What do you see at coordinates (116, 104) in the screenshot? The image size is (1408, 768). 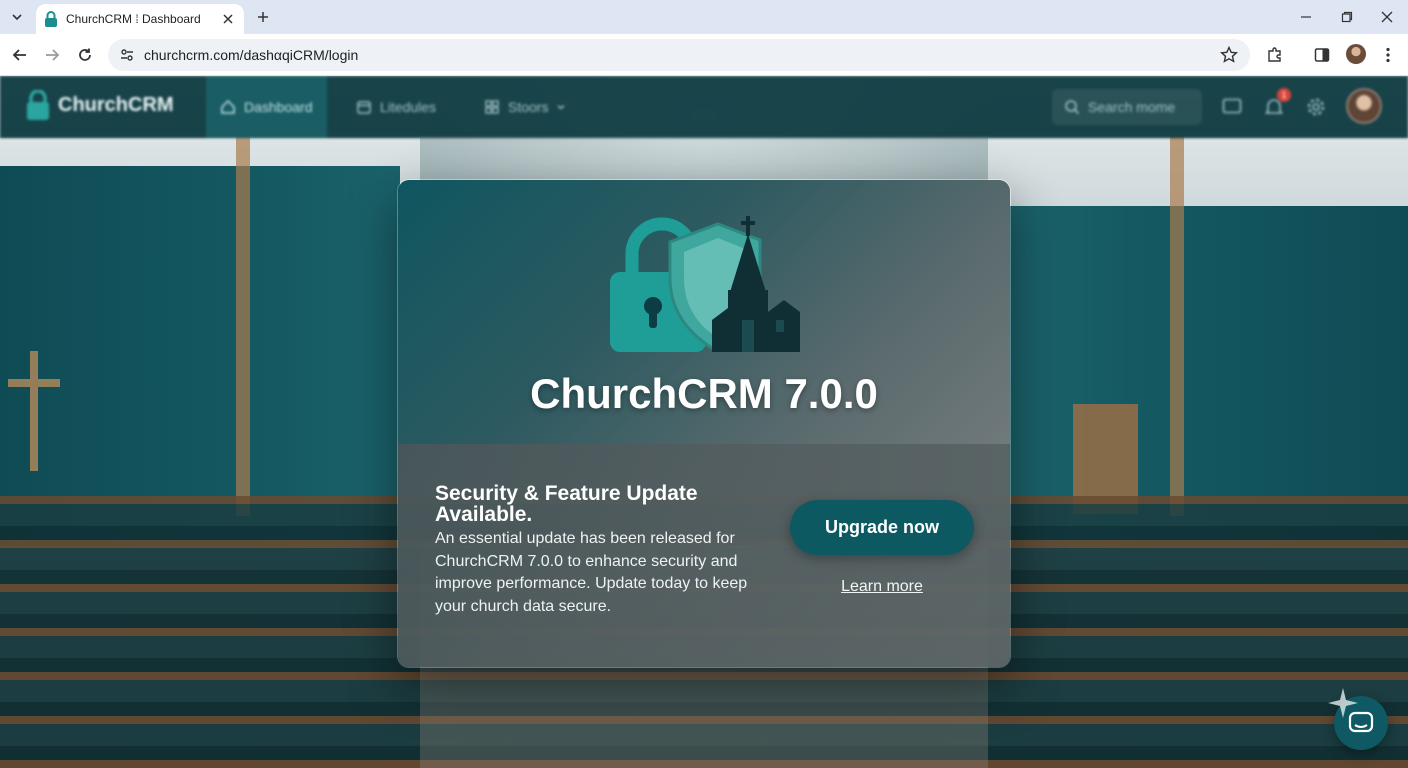 I see `app-logo-text: ChurchCRM` at bounding box center [116, 104].